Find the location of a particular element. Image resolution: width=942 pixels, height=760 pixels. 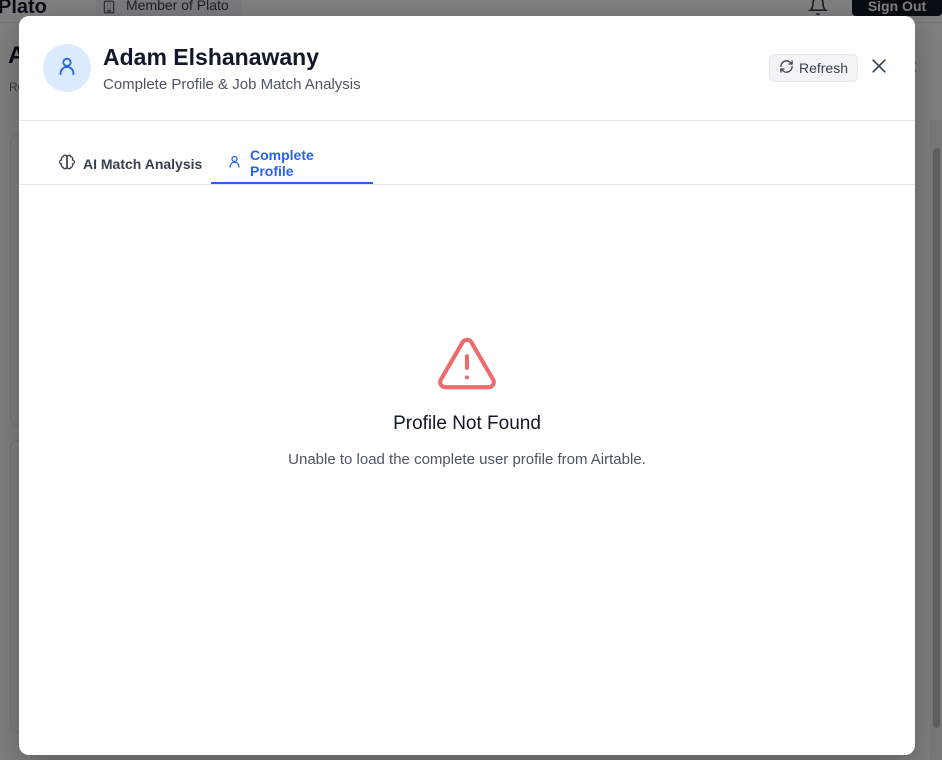

modal-tabs: AI Match Analysis Complete Profile is located at coordinates (467, 164).